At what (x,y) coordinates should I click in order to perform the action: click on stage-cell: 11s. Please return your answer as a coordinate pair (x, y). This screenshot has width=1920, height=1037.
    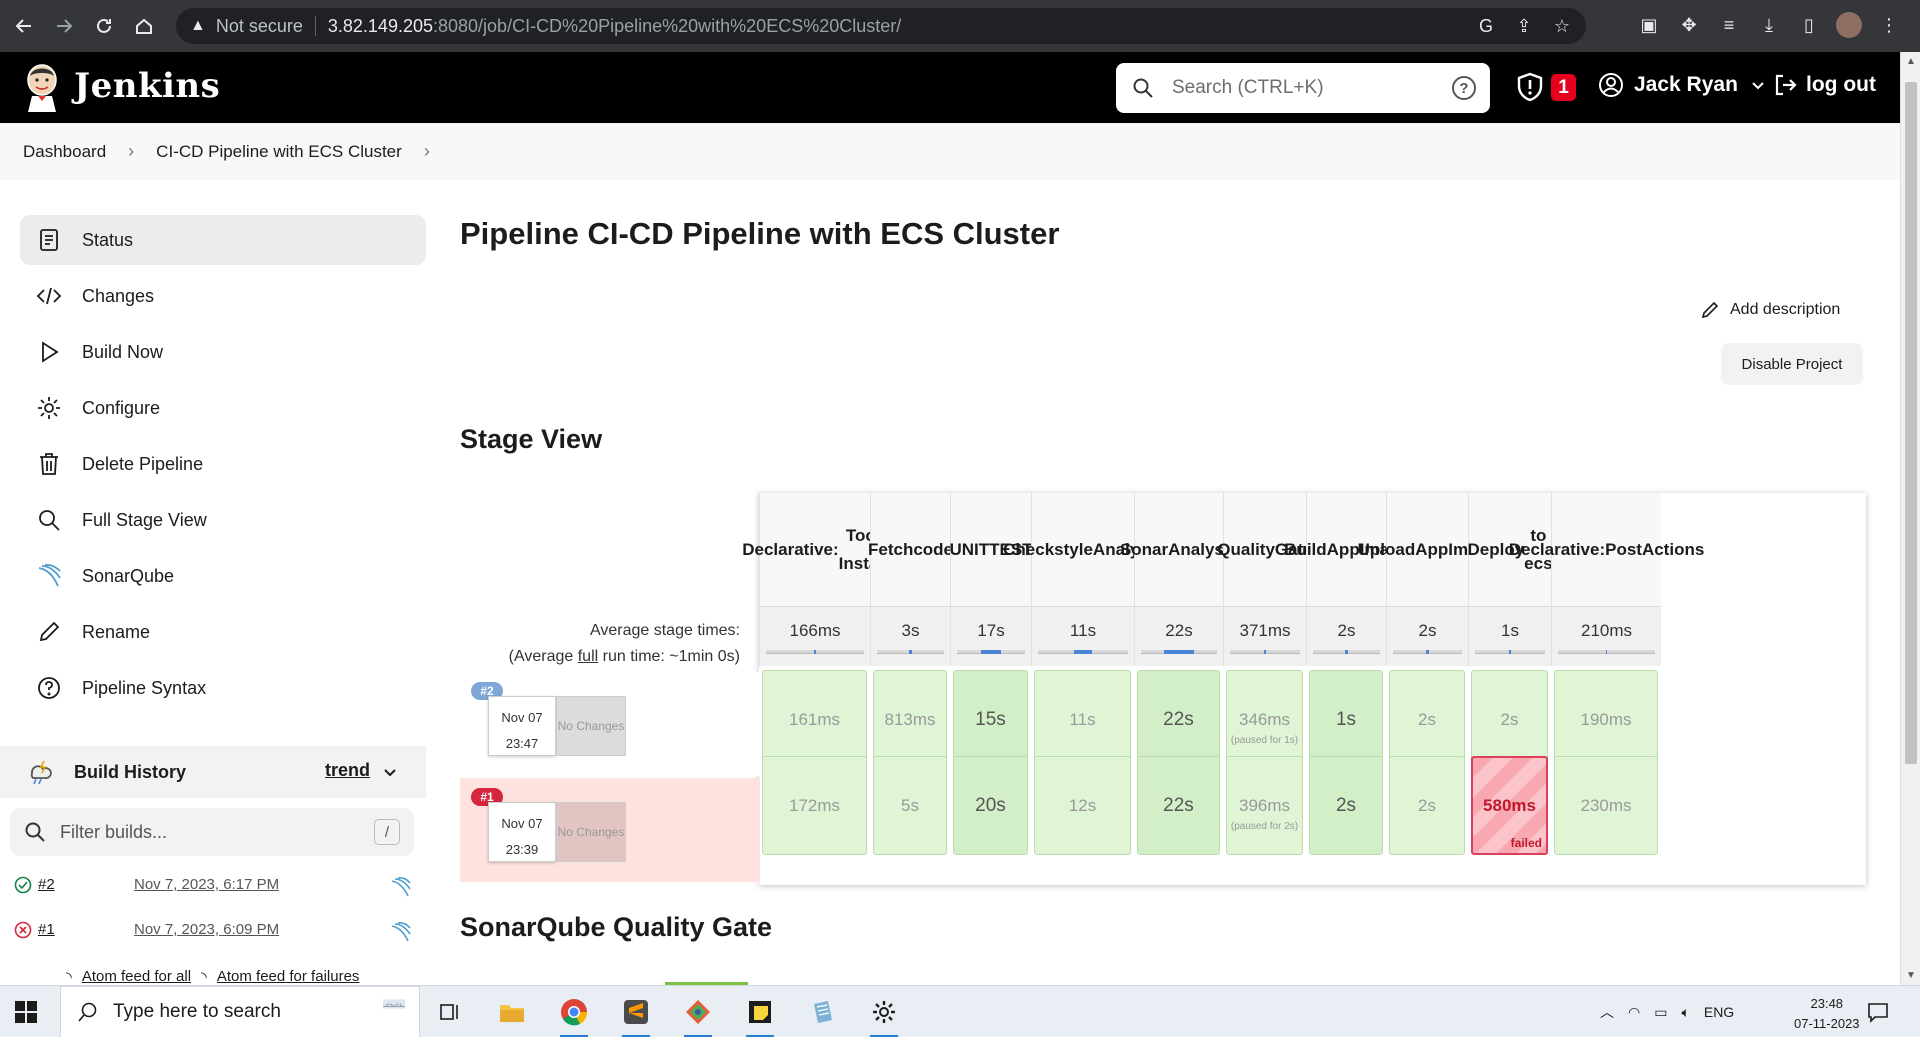
    Looking at the image, I should click on (1082, 719).